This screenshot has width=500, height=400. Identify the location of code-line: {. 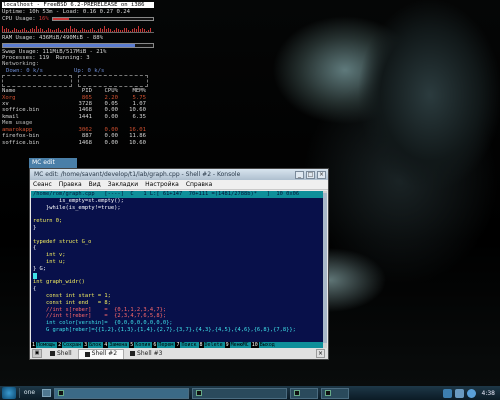
(35, 289).